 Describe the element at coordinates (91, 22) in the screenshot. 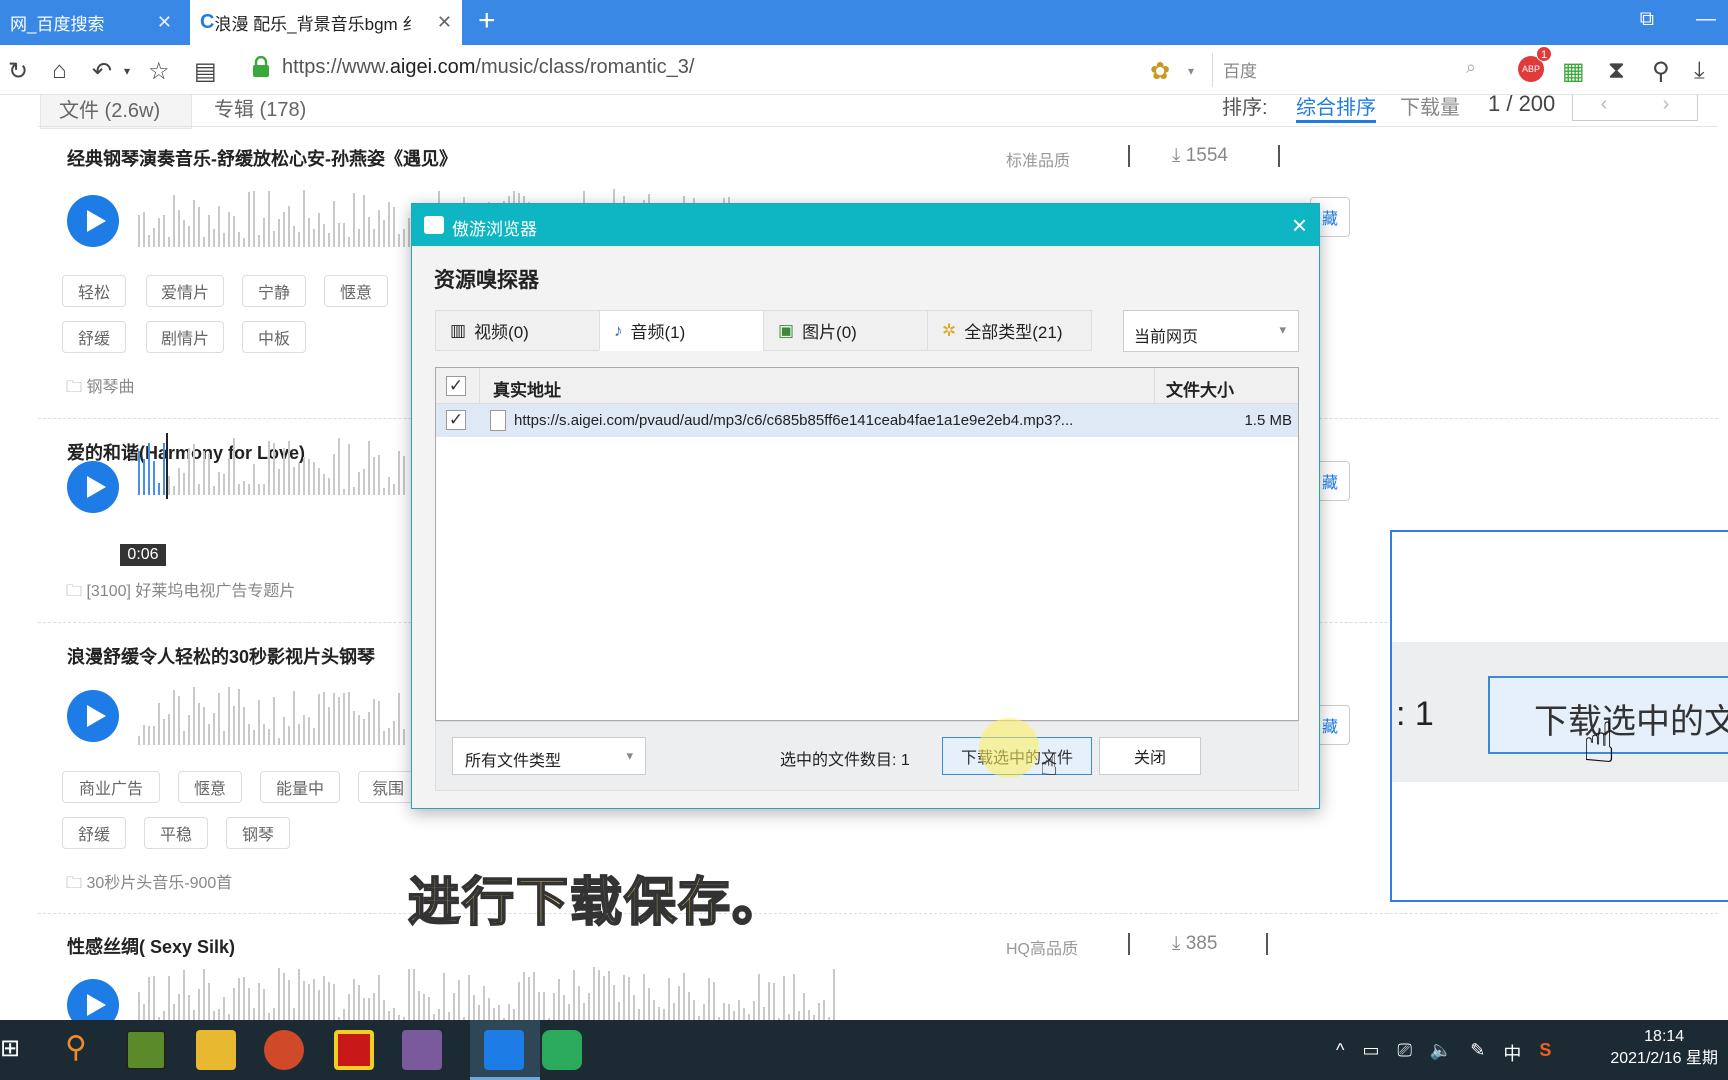

I see `tab-baidu: 网_百度搜索 ✕` at that location.